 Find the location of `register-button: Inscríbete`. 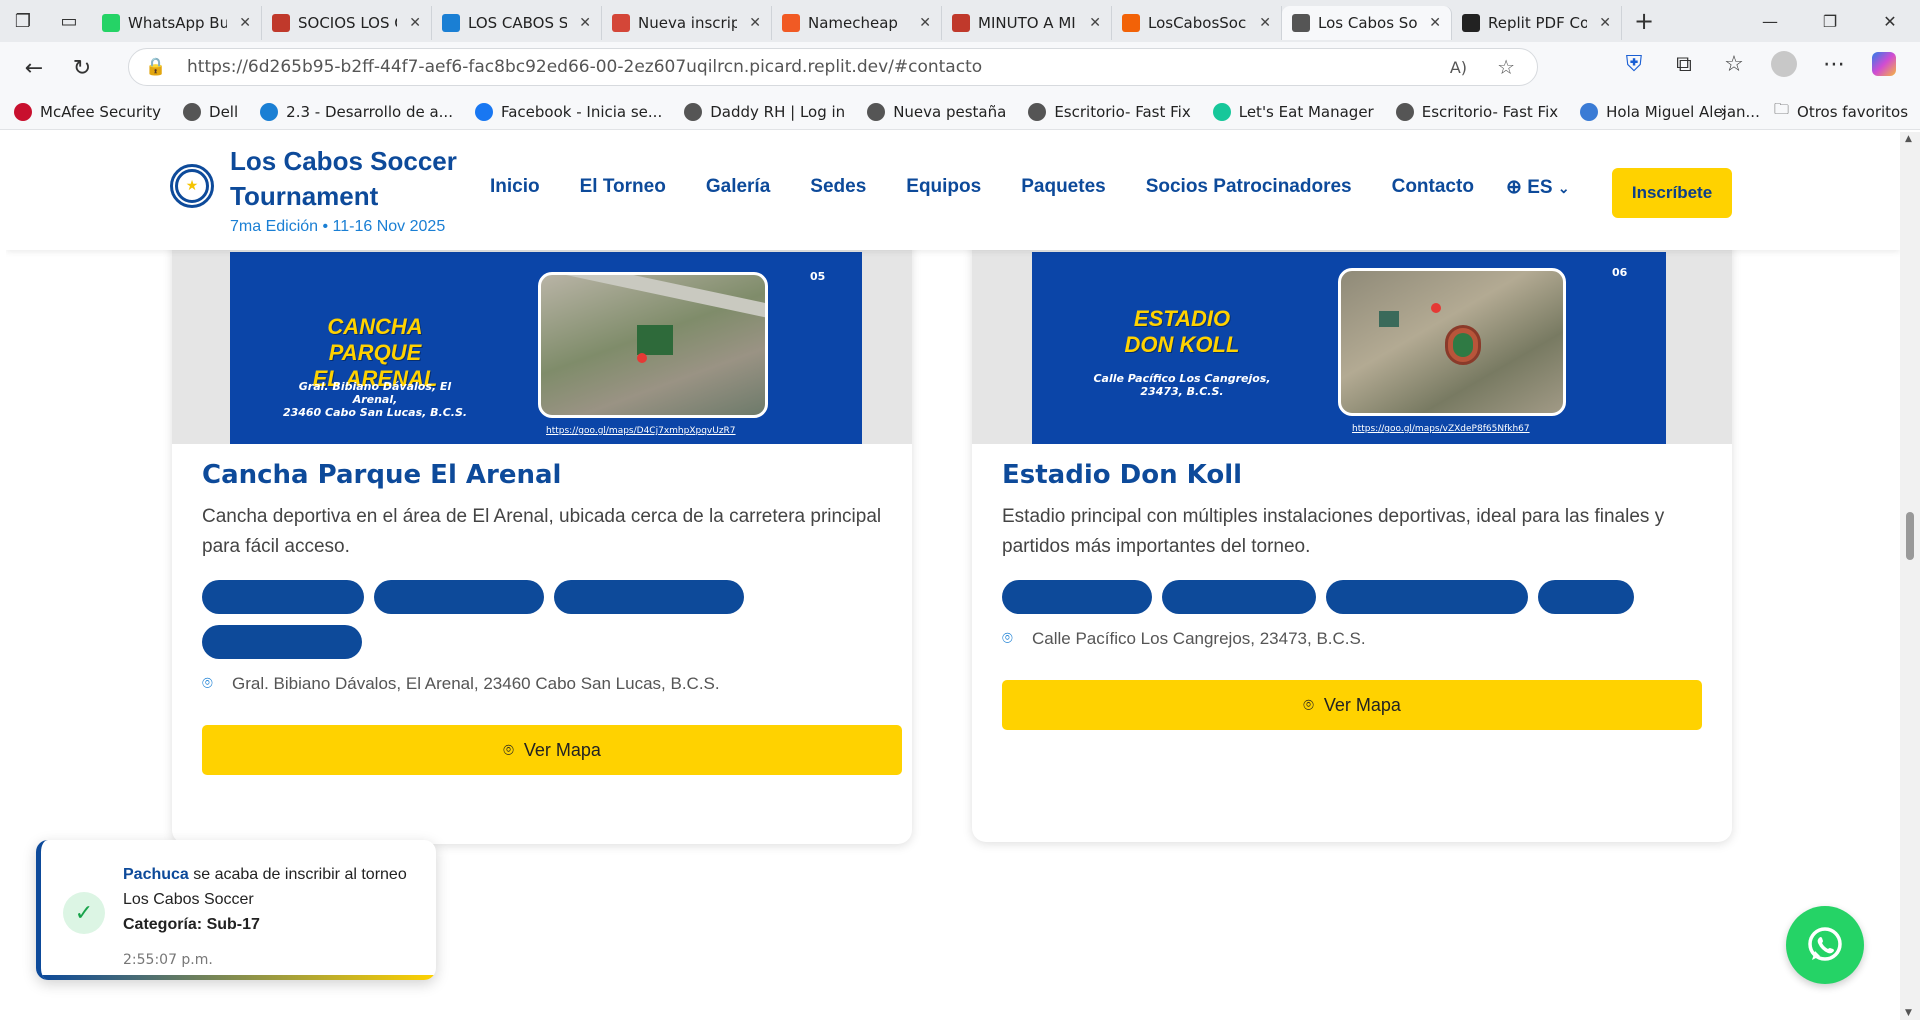

register-button: Inscríbete is located at coordinates (1672, 193).